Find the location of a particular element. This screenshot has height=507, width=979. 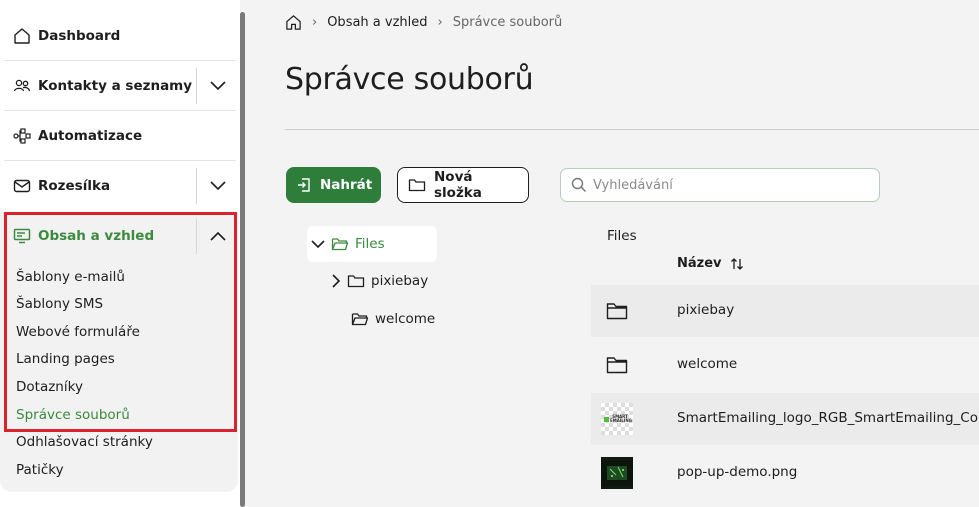

file-row: pixiebay is located at coordinates (785, 311).